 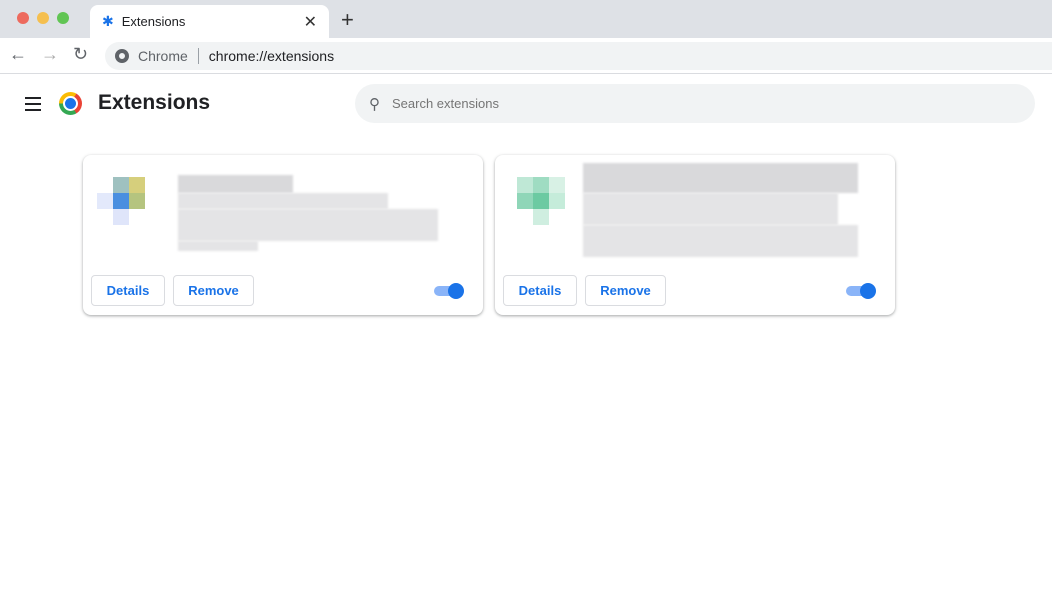 What do you see at coordinates (33, 106) in the screenshot?
I see `menu-icon` at bounding box center [33, 106].